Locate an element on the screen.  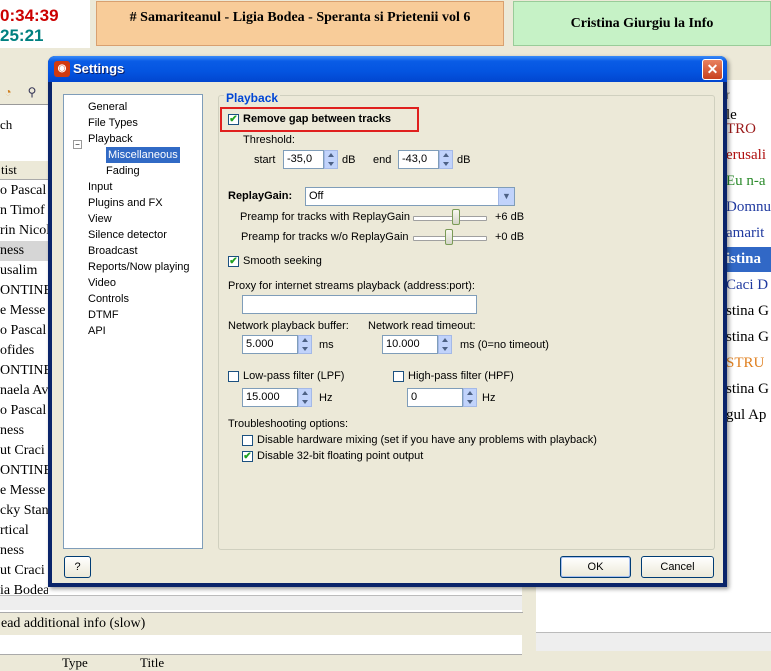
left-row: naela Av is located at coordinates (24, 391).